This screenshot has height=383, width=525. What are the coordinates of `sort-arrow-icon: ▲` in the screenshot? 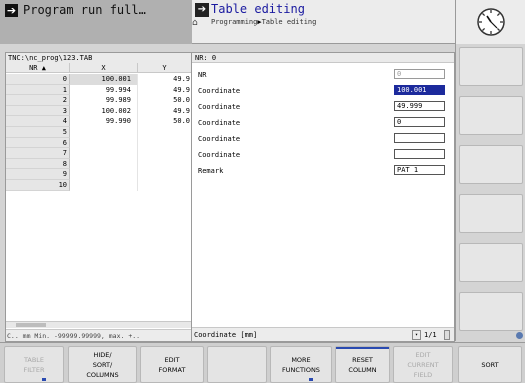 It's located at (43, 68).